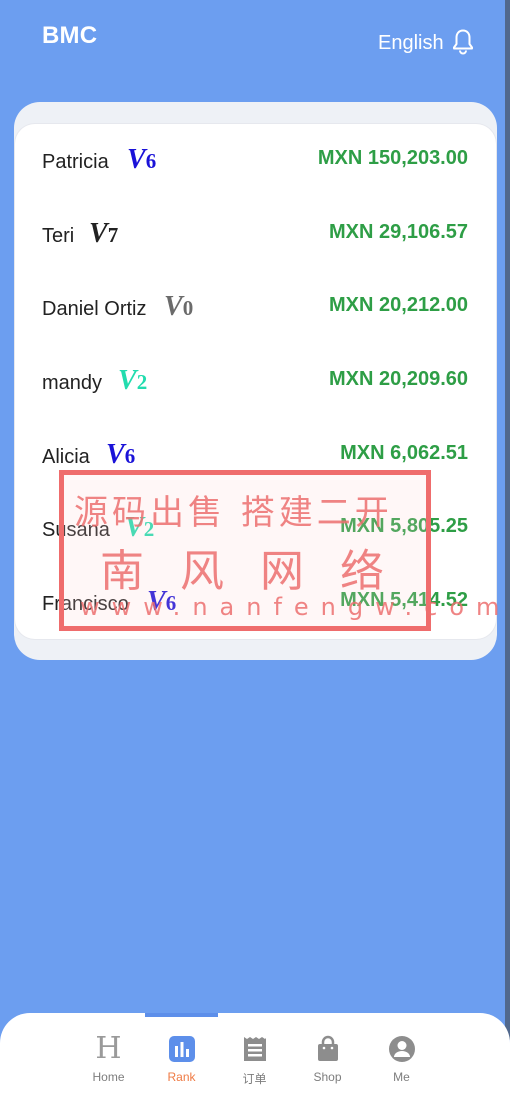 This screenshot has height=1105, width=510. Describe the element at coordinates (255, 237) in the screenshot. I see `rank-row: Teri V7 MXN 29,106.57` at that location.